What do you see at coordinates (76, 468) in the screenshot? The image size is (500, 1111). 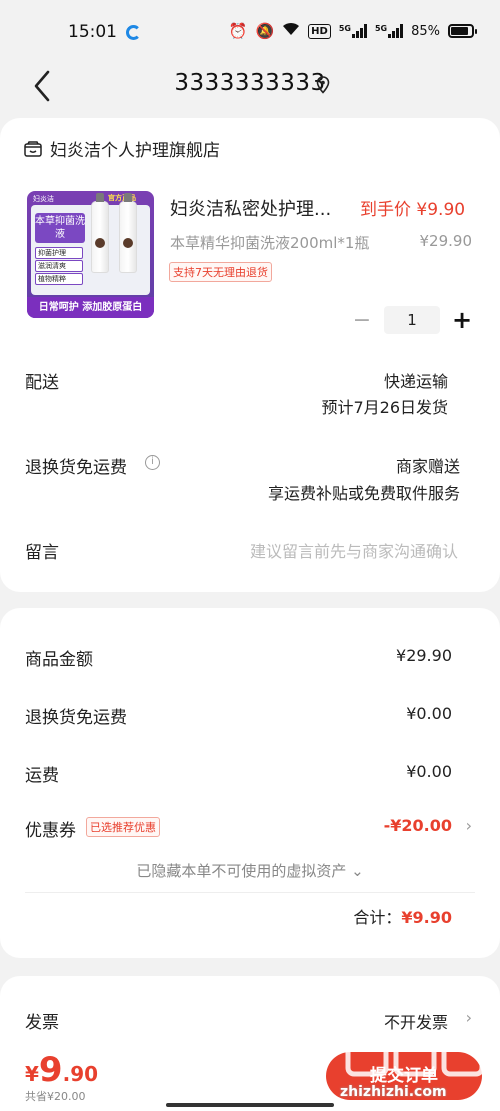 I see `return-shipping-label: 退换货免运费` at bounding box center [76, 468].